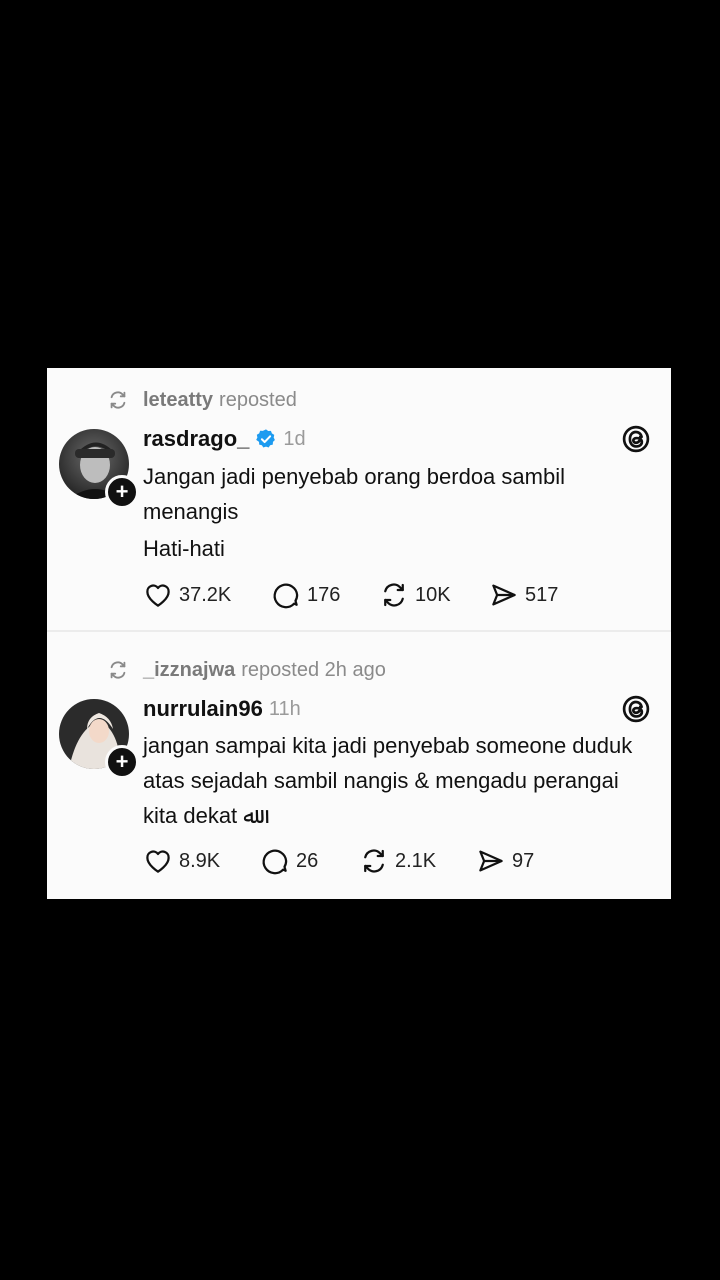  I want to click on like-count: 8.9K, so click(200, 860).